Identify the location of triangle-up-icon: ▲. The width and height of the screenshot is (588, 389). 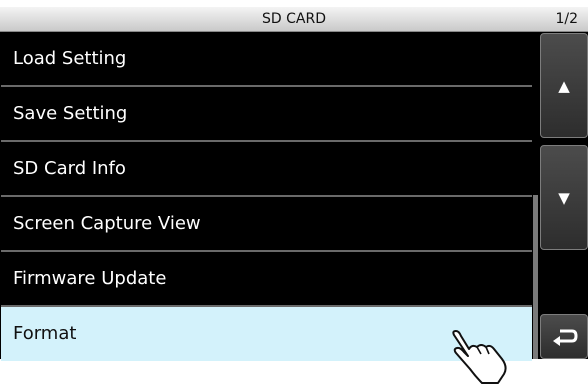
(564, 85).